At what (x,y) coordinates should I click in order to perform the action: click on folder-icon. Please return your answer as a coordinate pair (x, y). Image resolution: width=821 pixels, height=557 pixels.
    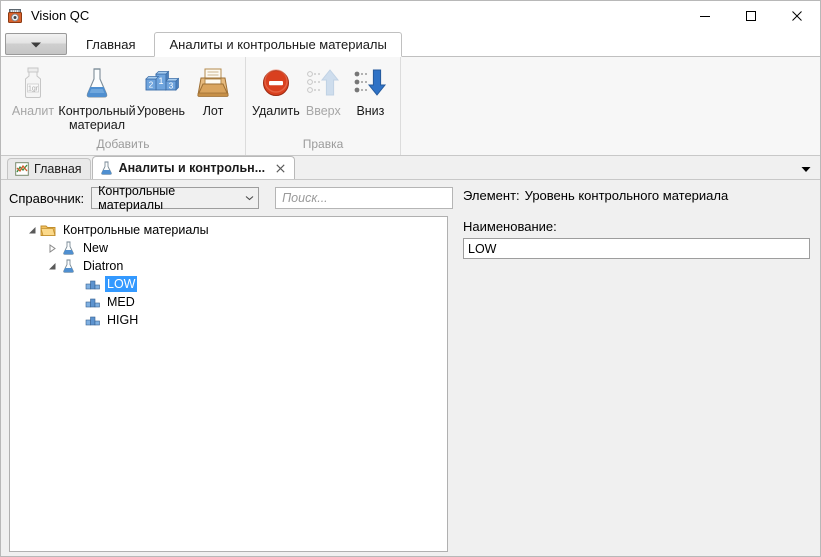
    Looking at the image, I should click on (48, 230).